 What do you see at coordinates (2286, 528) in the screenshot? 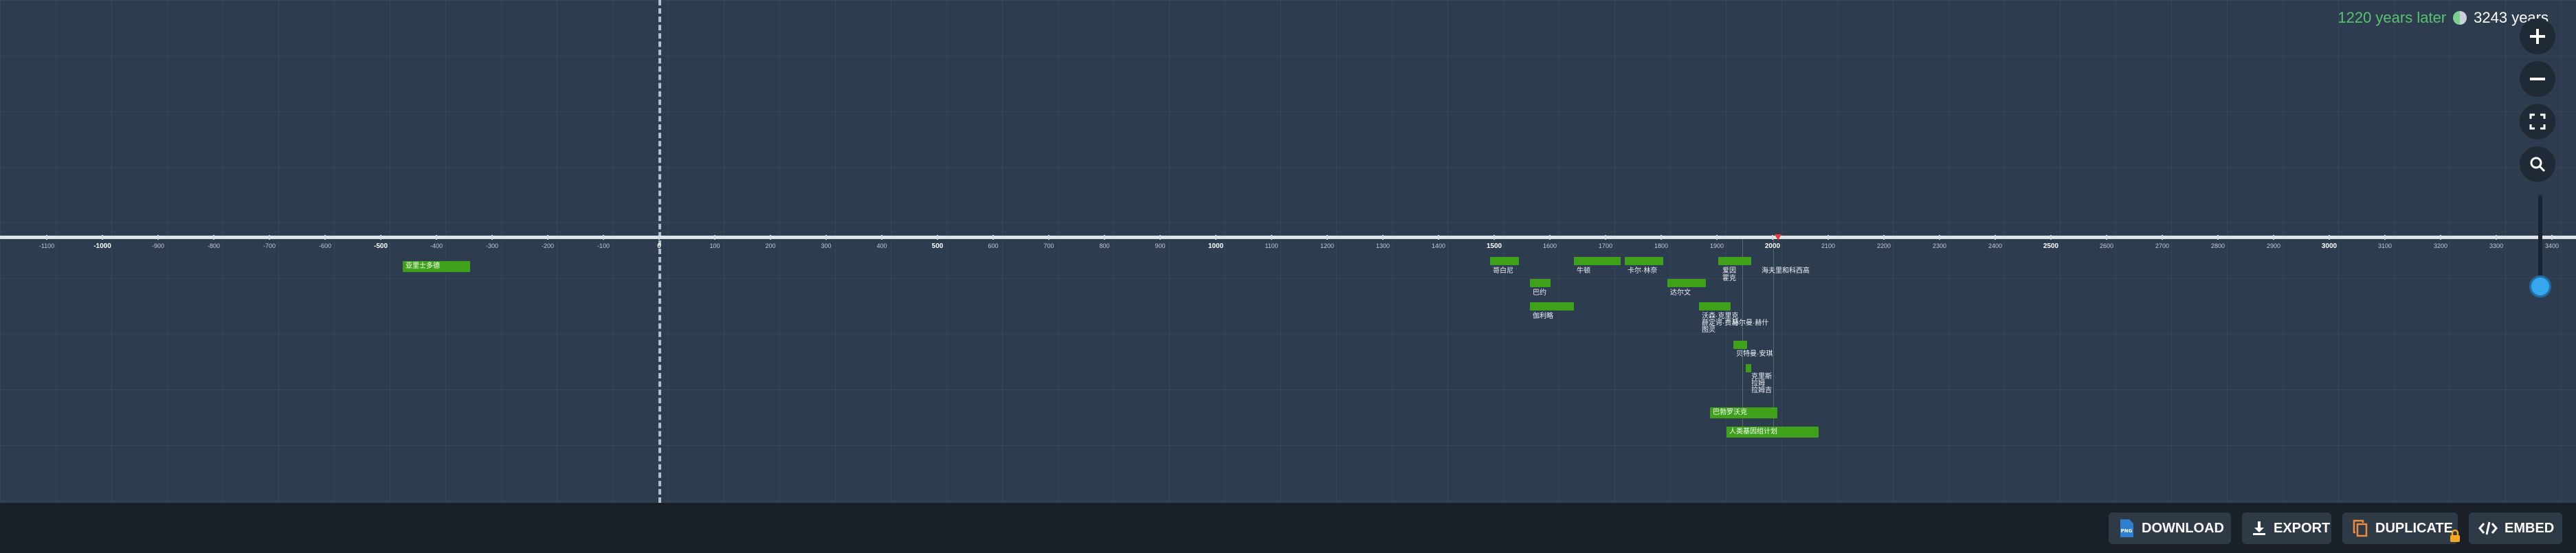
I see `export-button: EXPORT` at bounding box center [2286, 528].